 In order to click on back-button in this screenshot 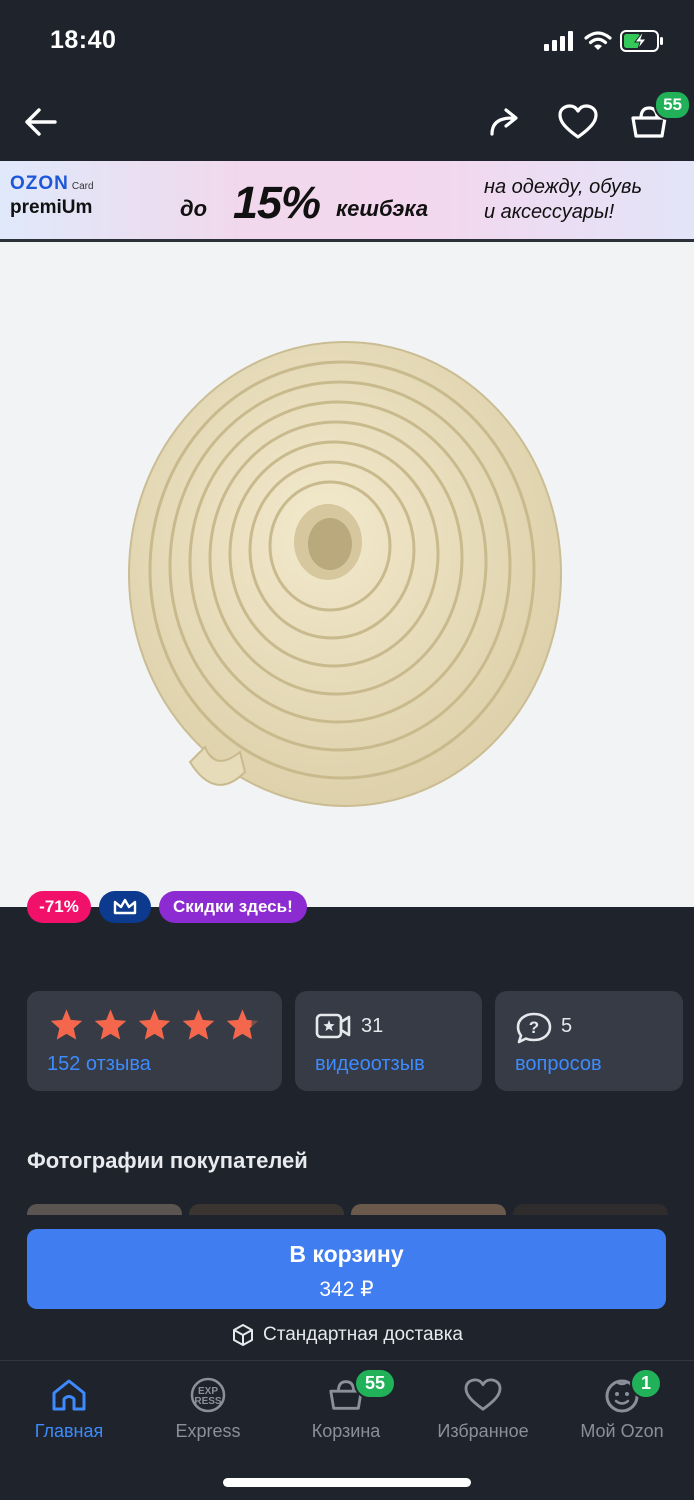, I will do `click(40, 122)`.